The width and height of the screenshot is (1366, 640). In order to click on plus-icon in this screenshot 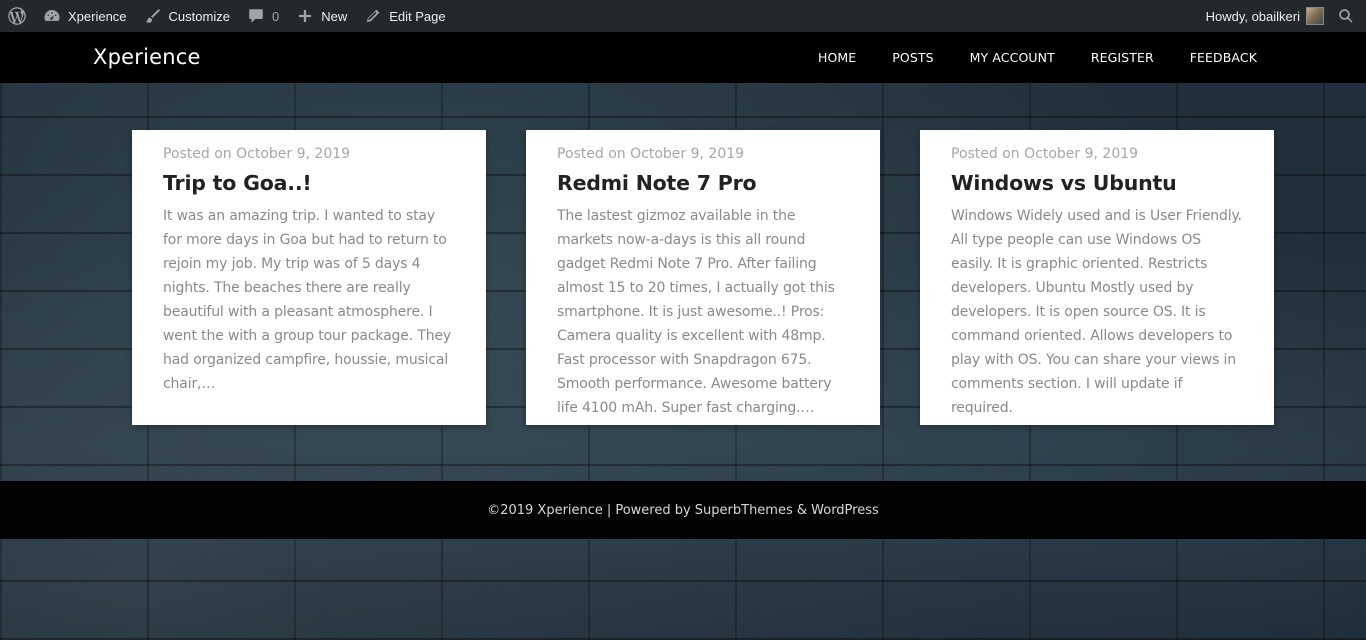, I will do `click(305, 16)`.